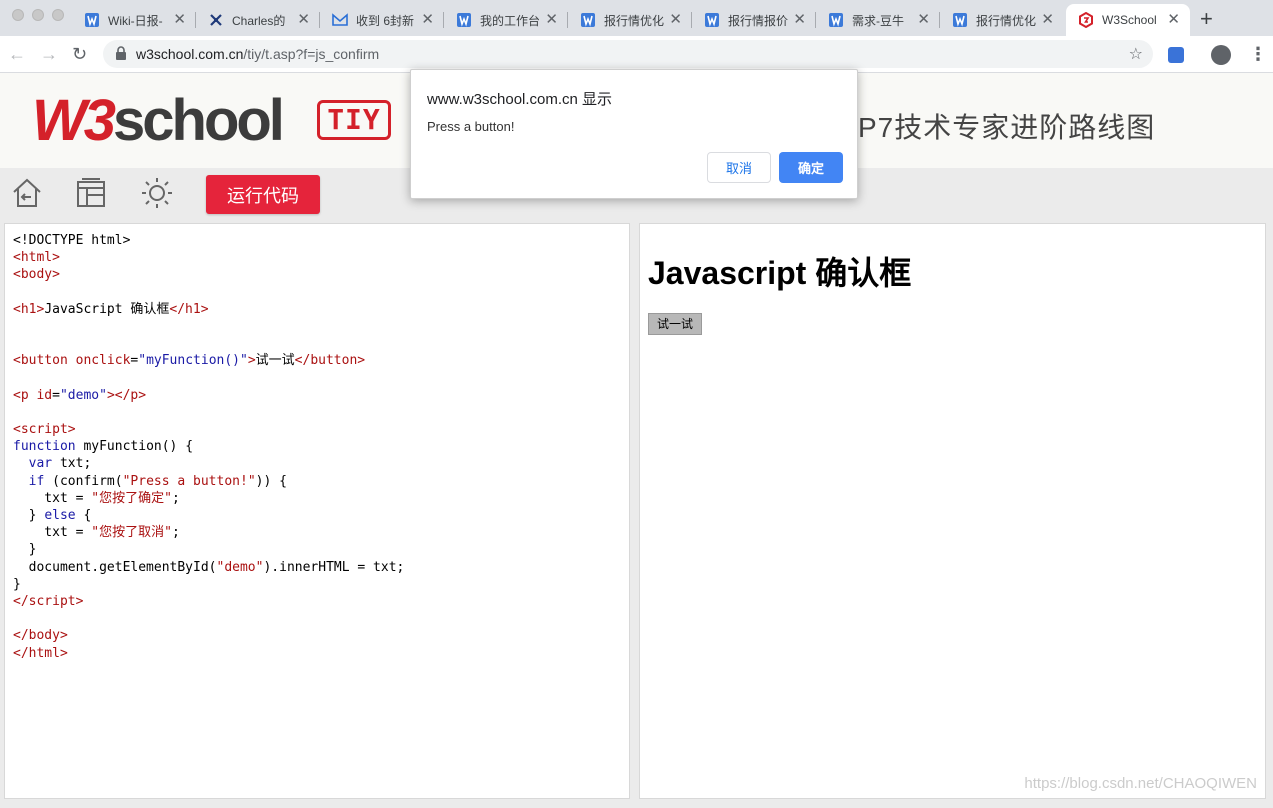  I want to click on theme-sun-icon, so click(157, 193).